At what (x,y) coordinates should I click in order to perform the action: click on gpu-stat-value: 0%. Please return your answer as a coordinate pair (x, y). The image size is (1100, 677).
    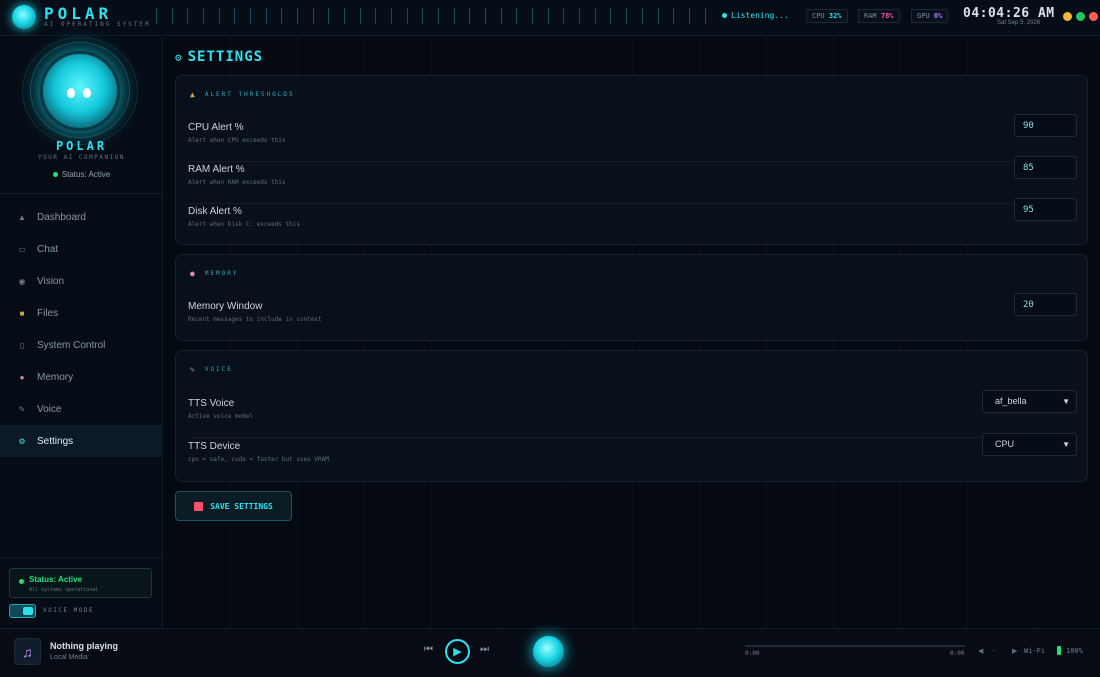
    Looking at the image, I should click on (938, 16).